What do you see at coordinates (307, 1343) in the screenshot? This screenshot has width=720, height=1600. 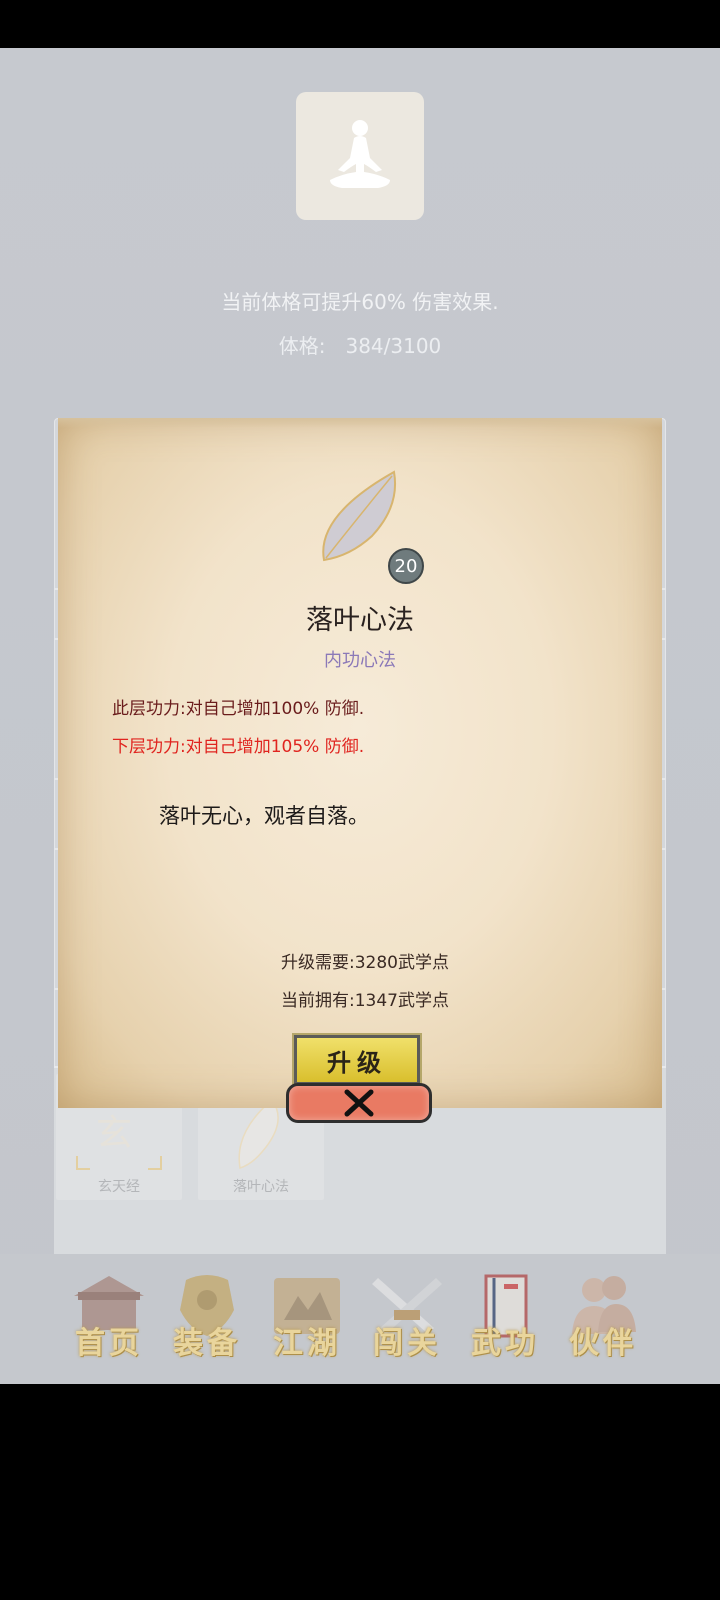 I see `nav-label: 江湖` at bounding box center [307, 1343].